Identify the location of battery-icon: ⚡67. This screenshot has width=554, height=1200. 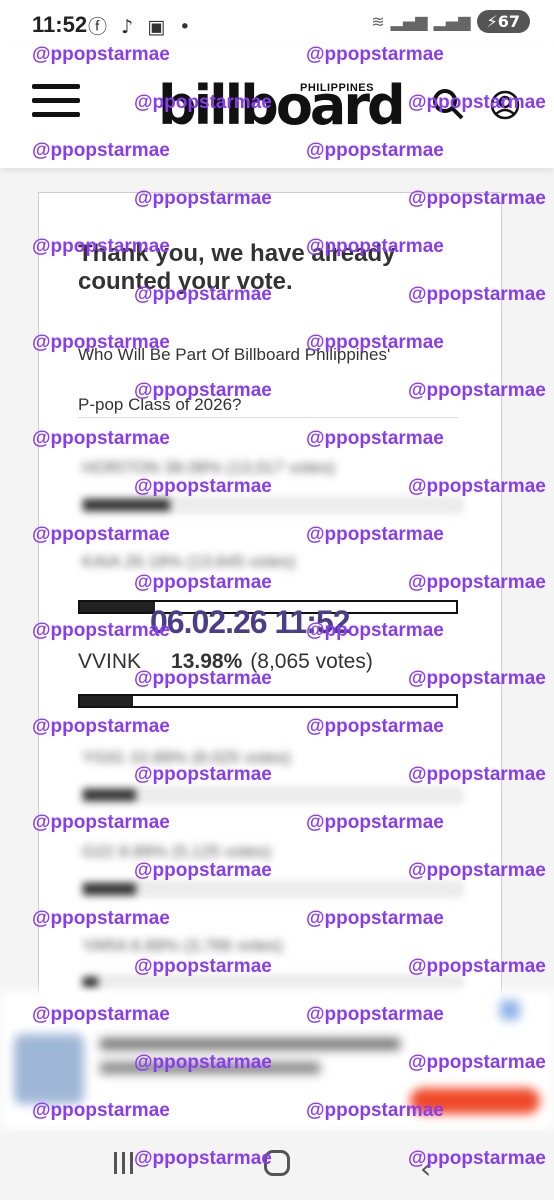
(503, 21).